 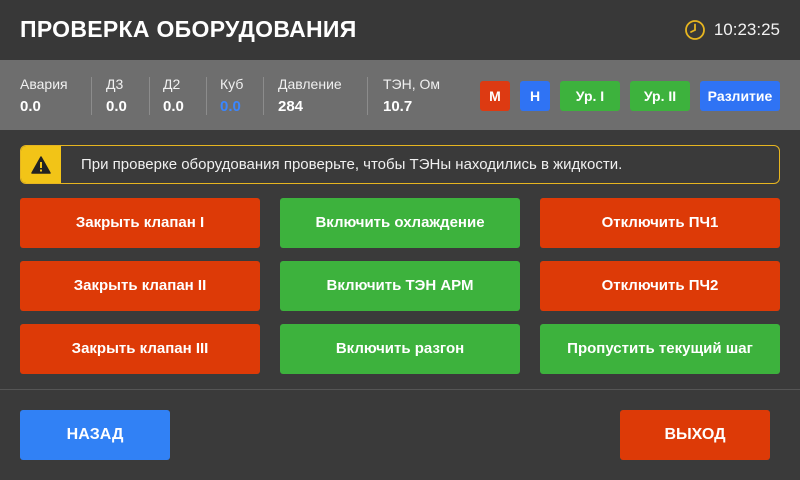 What do you see at coordinates (95, 435) in the screenshot?
I see `back-button: НАЗАД` at bounding box center [95, 435].